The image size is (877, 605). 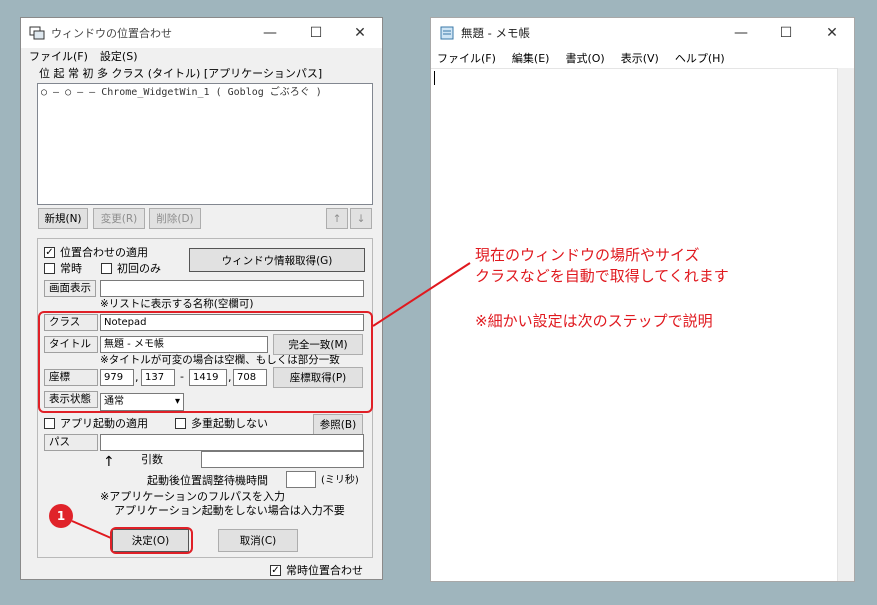 I want to click on apply-position-label: 位置合わせの適用, so click(x=104, y=252).